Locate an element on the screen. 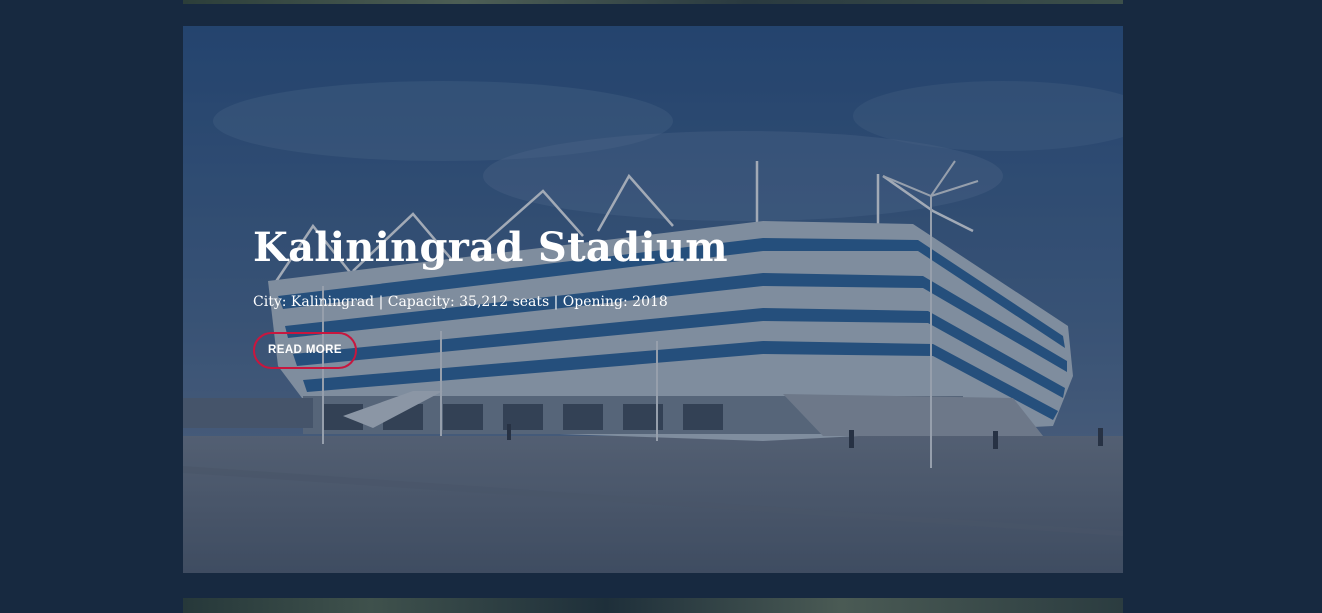 The image size is (1322, 613). read-more-button: READ MORE is located at coordinates (305, 350).